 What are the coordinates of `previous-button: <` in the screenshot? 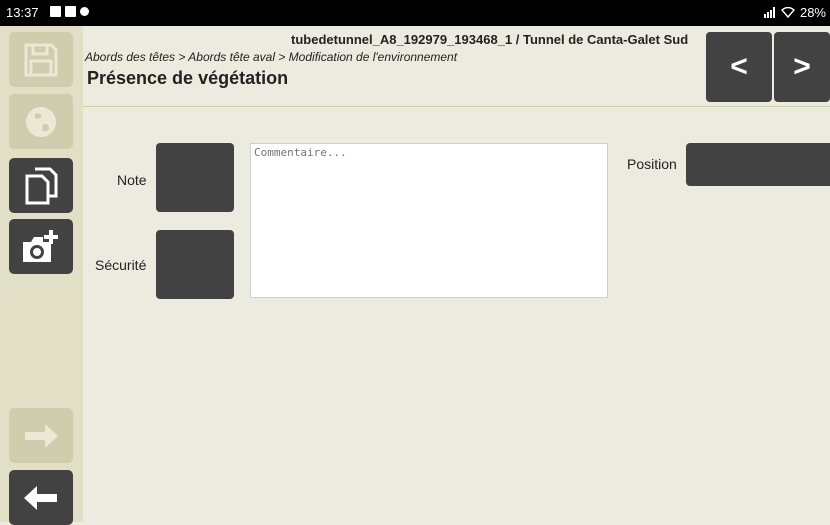 It's located at (739, 67).